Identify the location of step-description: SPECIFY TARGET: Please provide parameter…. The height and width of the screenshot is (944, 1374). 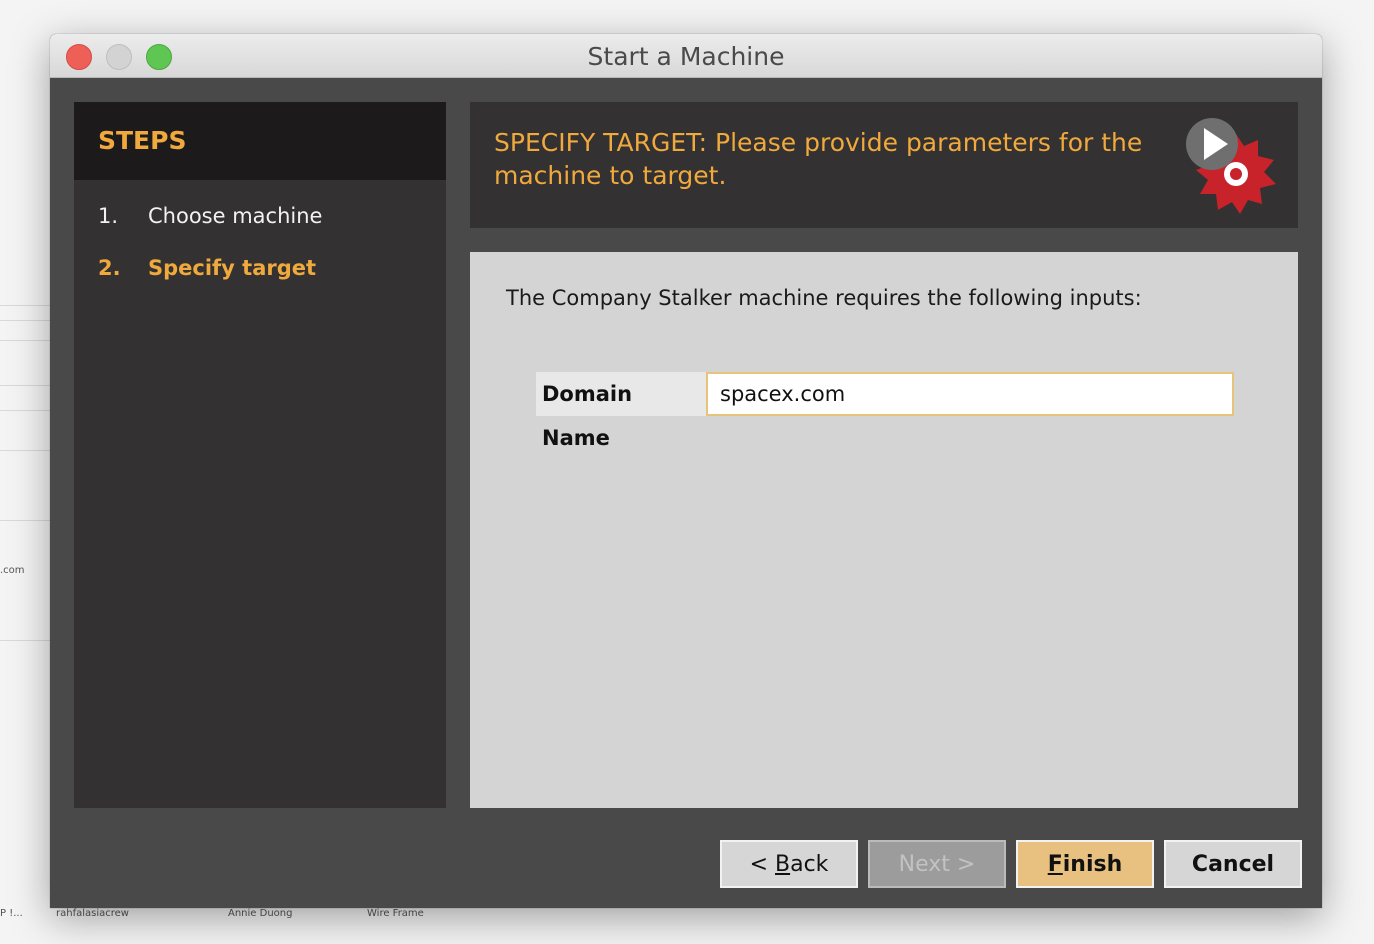
(818, 159).